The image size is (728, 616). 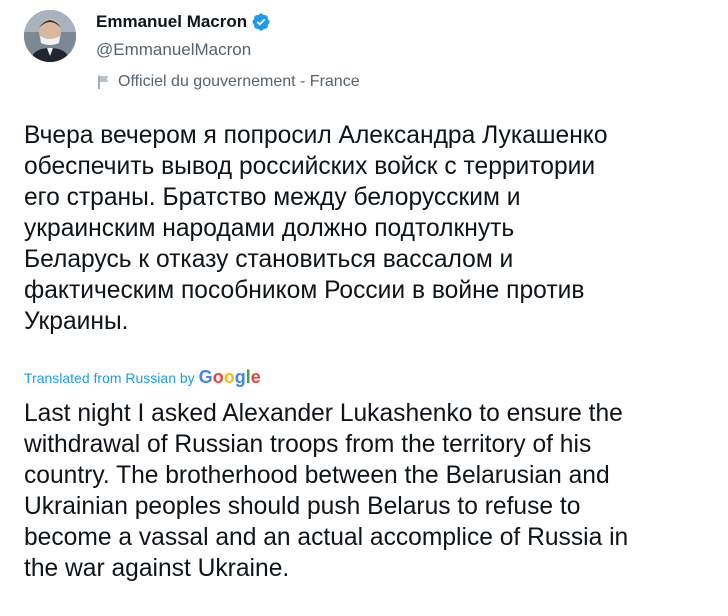 I want to click on government-affiliation: Officiel du gouvernement - France, so click(x=228, y=82).